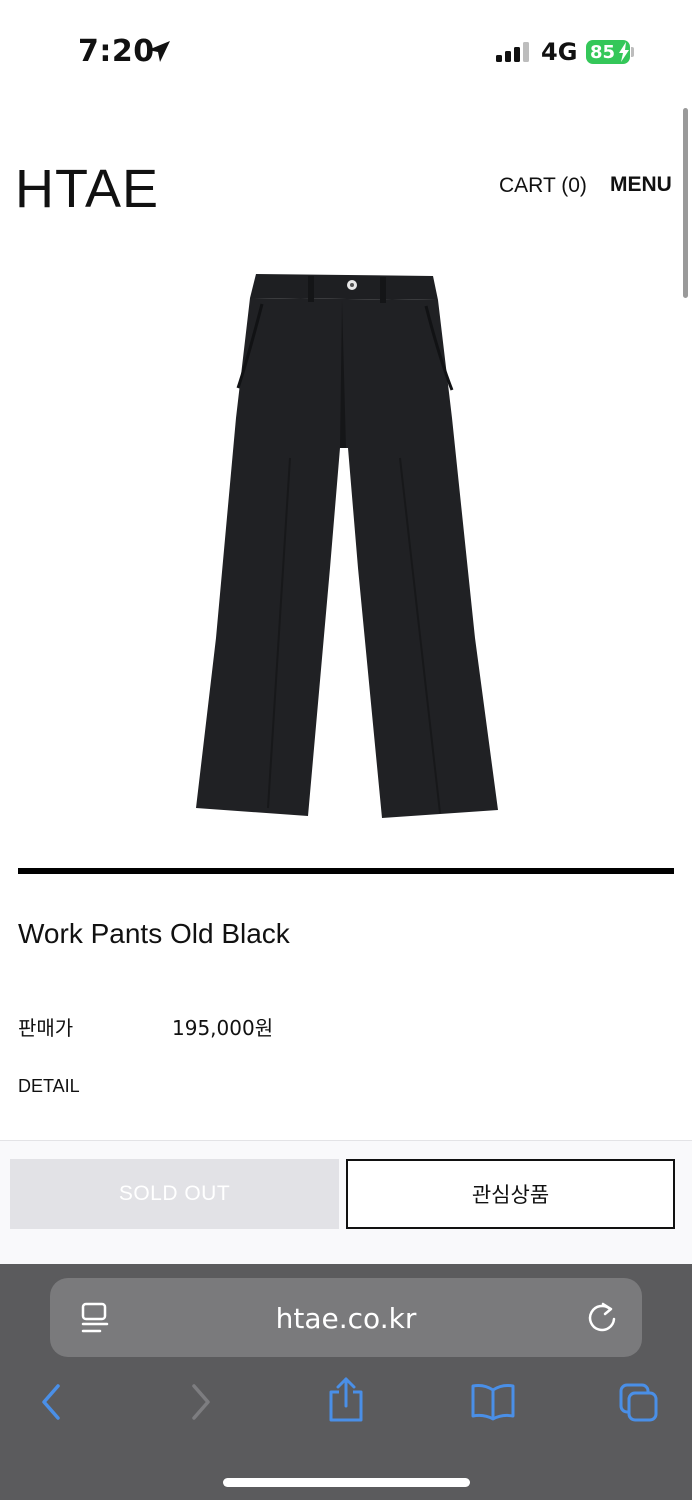 This screenshot has width=692, height=1500. Describe the element at coordinates (510, 1194) in the screenshot. I see `wishlist-button: 관심상품` at that location.